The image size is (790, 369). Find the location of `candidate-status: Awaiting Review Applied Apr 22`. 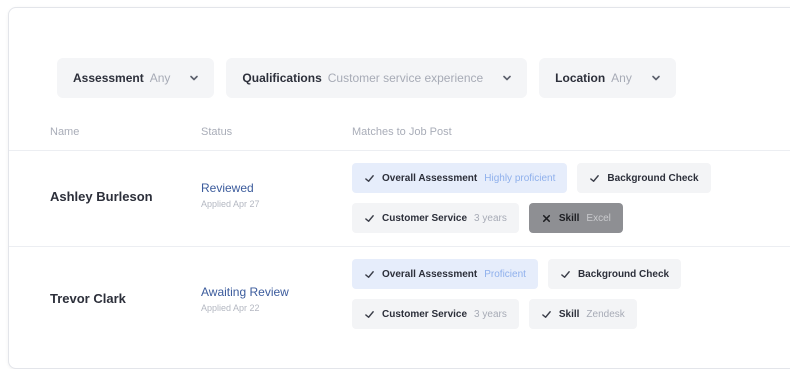

candidate-status: Awaiting Review Applied Apr 22 is located at coordinates (245, 299).